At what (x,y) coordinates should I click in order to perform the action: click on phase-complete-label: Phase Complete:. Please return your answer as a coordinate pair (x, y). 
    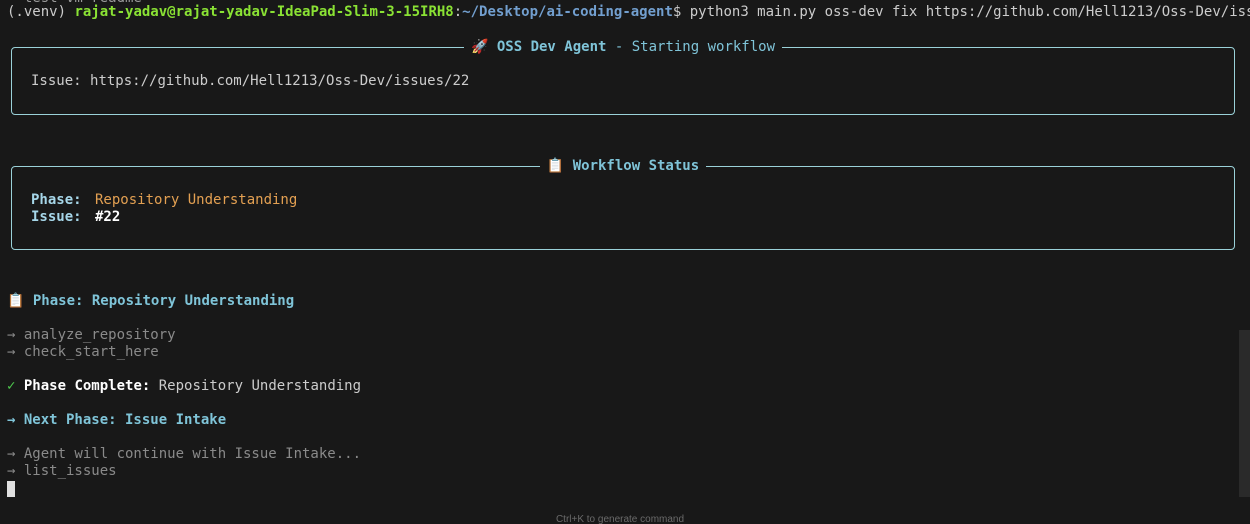
    Looking at the image, I should click on (87, 386).